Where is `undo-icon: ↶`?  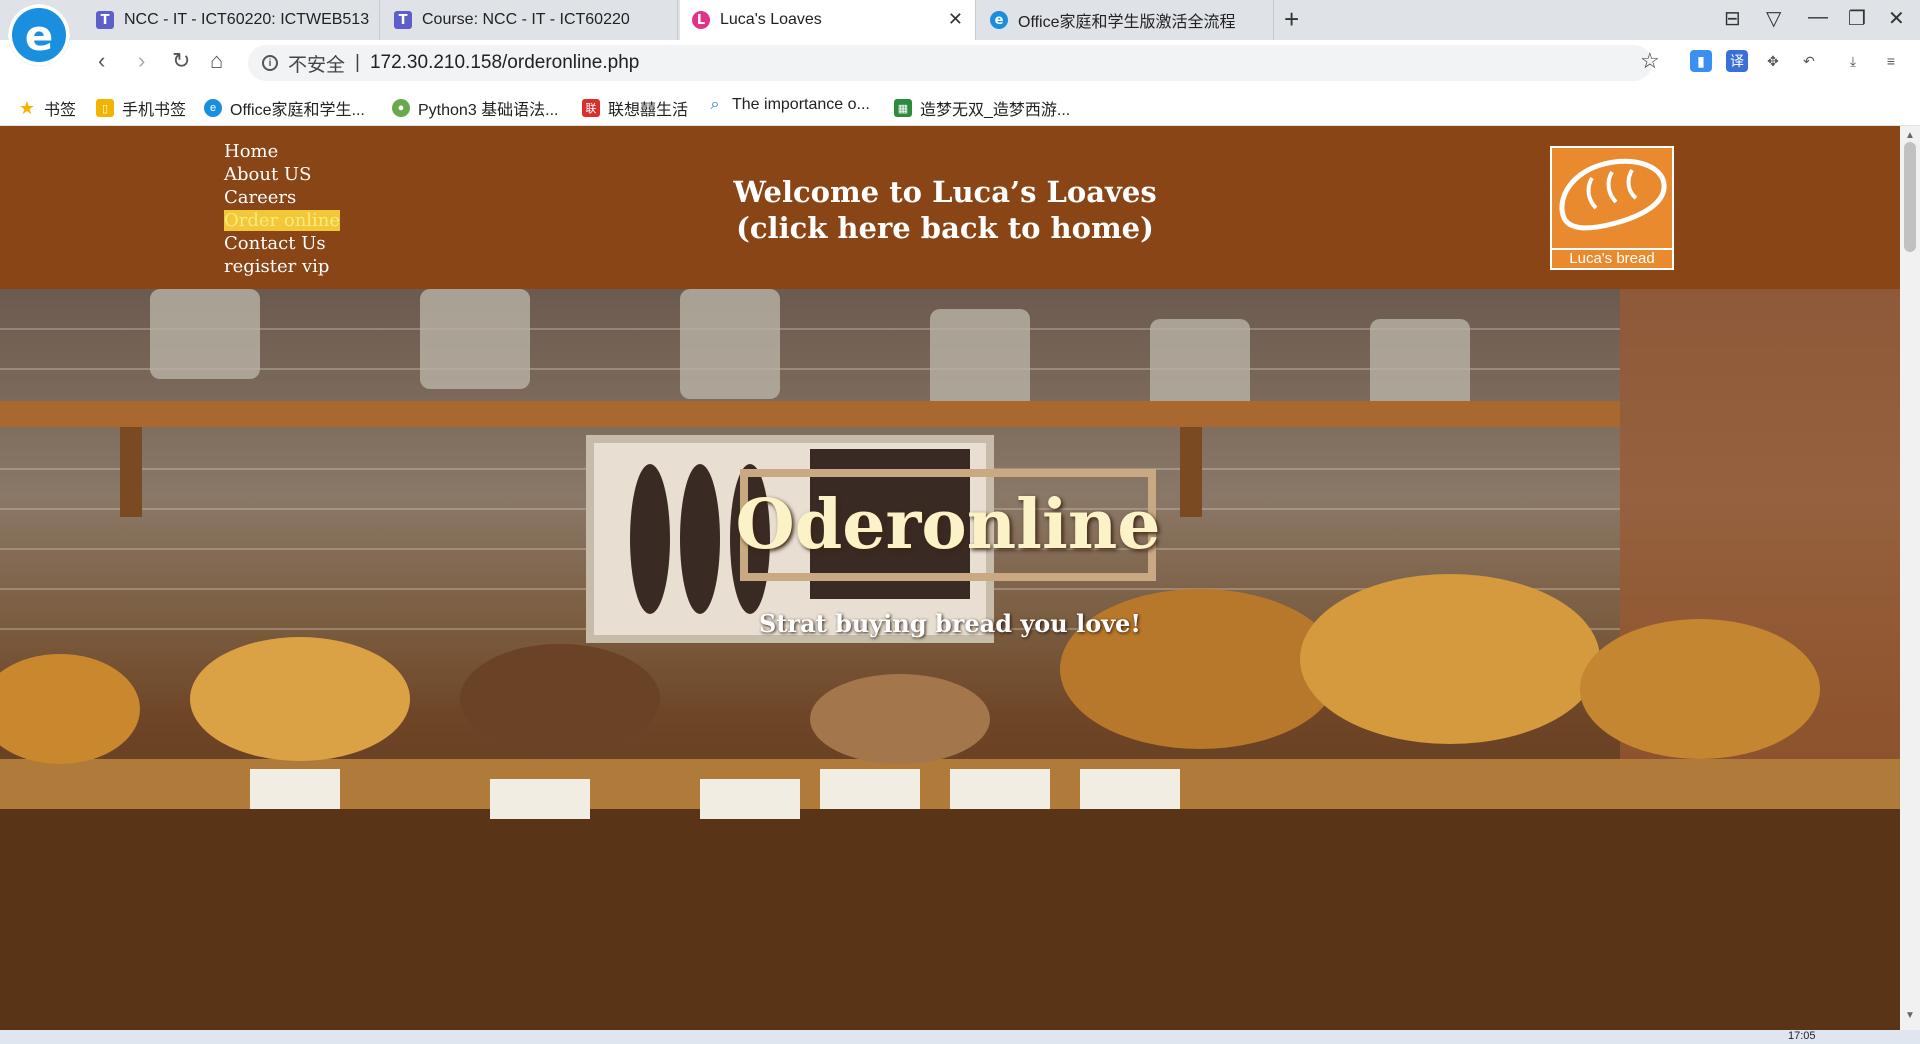
undo-icon: ↶ is located at coordinates (1809, 61).